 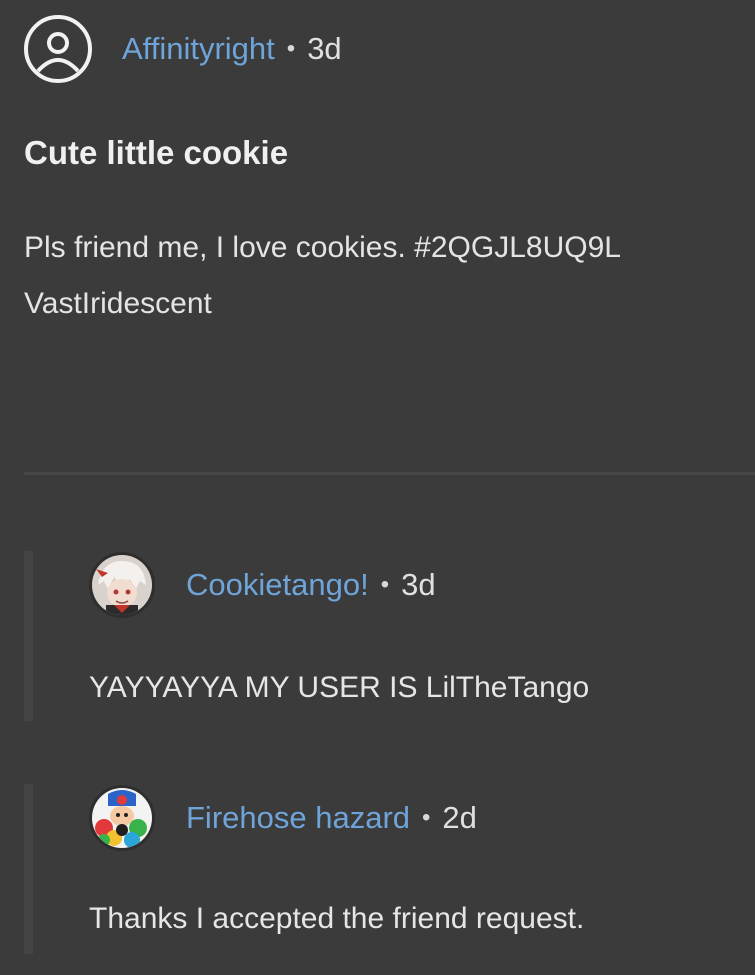 What do you see at coordinates (58, 49) in the screenshot?
I see `user-circle-icon` at bounding box center [58, 49].